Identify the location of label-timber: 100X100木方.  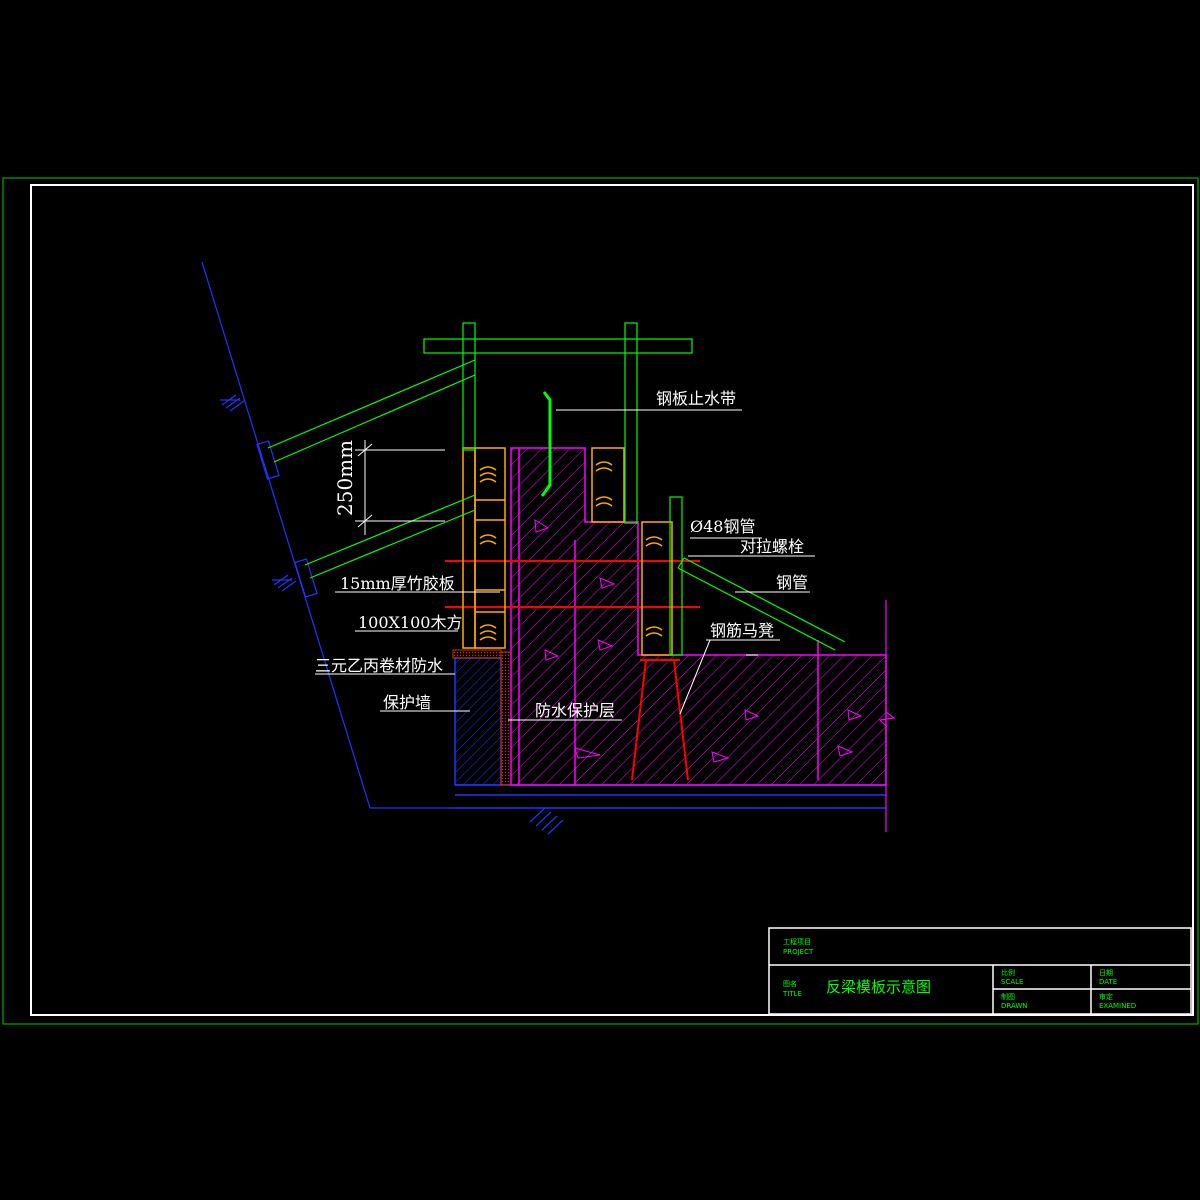
(410, 622).